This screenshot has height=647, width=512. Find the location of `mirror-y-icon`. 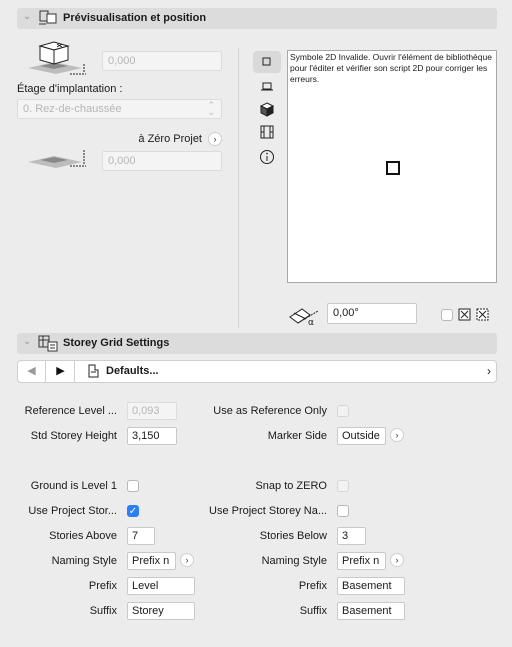

mirror-y-icon is located at coordinates (483, 316).